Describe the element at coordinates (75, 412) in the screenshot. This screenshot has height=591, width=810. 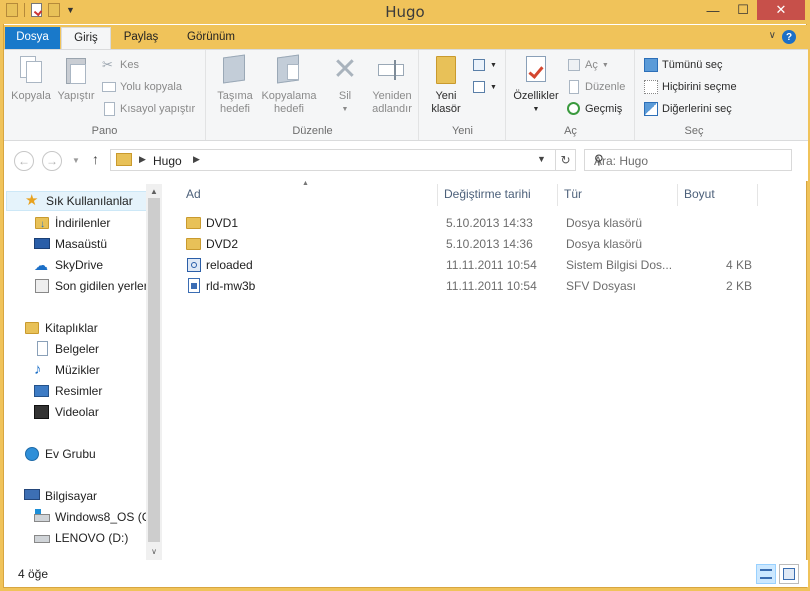
I see `nav-item-videos: Videolar` at that location.